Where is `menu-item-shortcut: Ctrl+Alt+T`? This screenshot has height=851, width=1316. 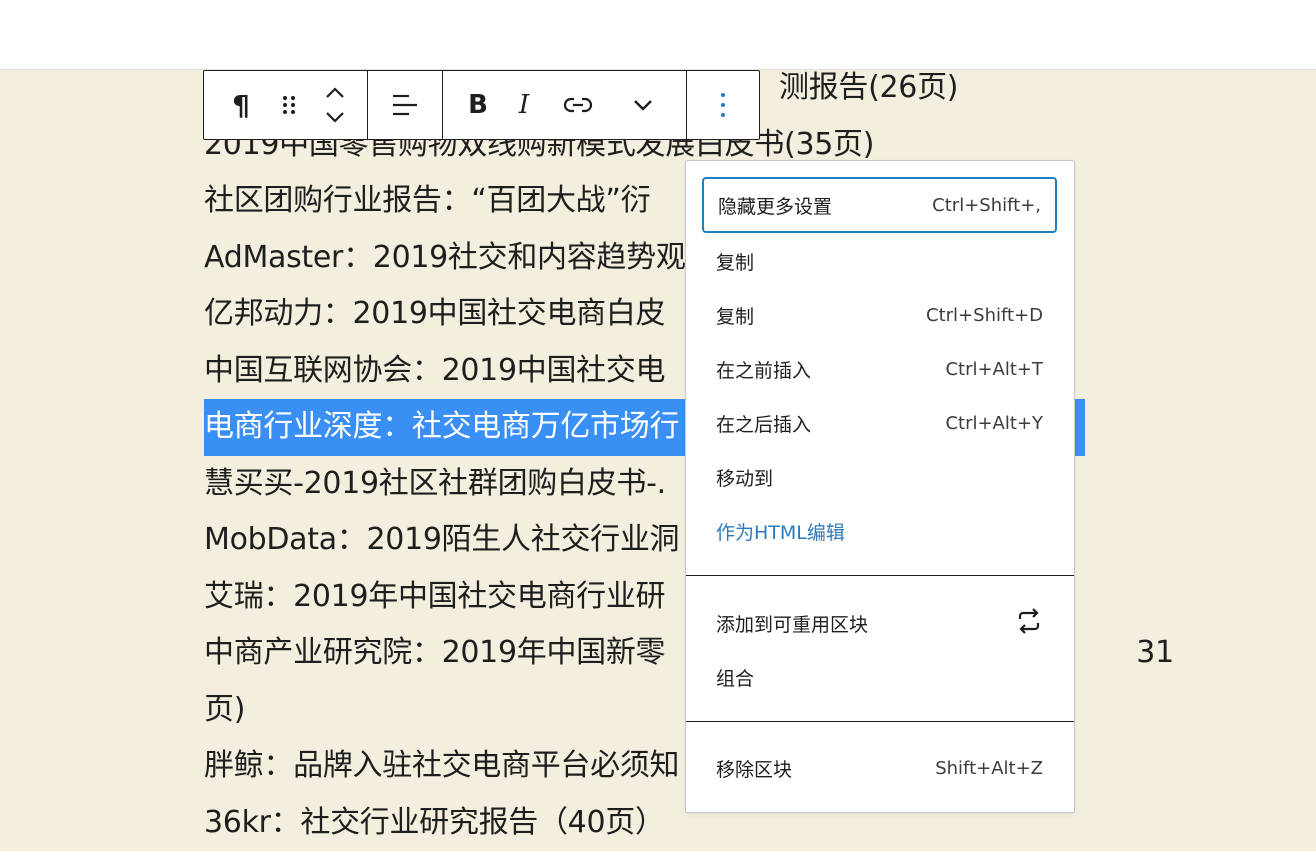 menu-item-shortcut: Ctrl+Alt+T is located at coordinates (994, 369).